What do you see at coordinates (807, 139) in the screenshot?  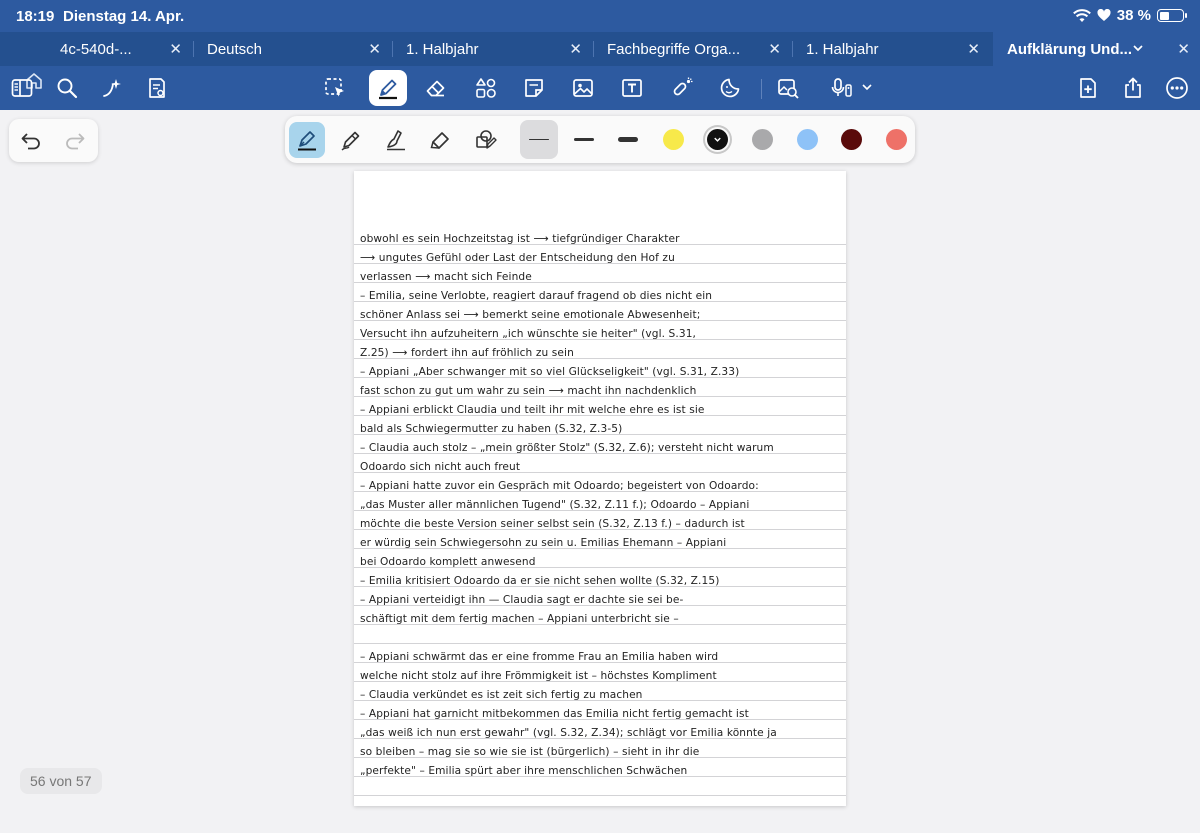 I see `color-swatch-blue` at bounding box center [807, 139].